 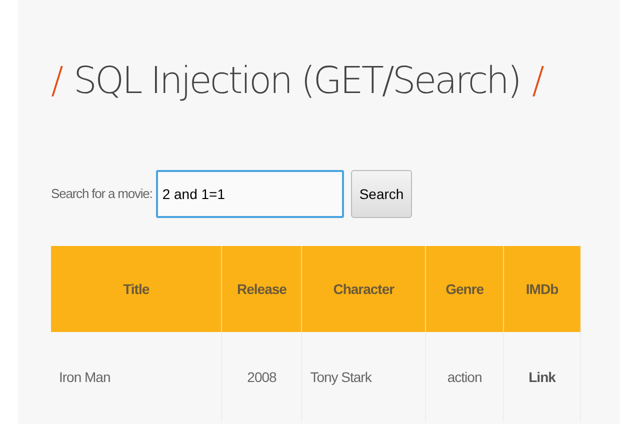 I want to click on search-label: Search for a movie:, so click(x=101, y=194).